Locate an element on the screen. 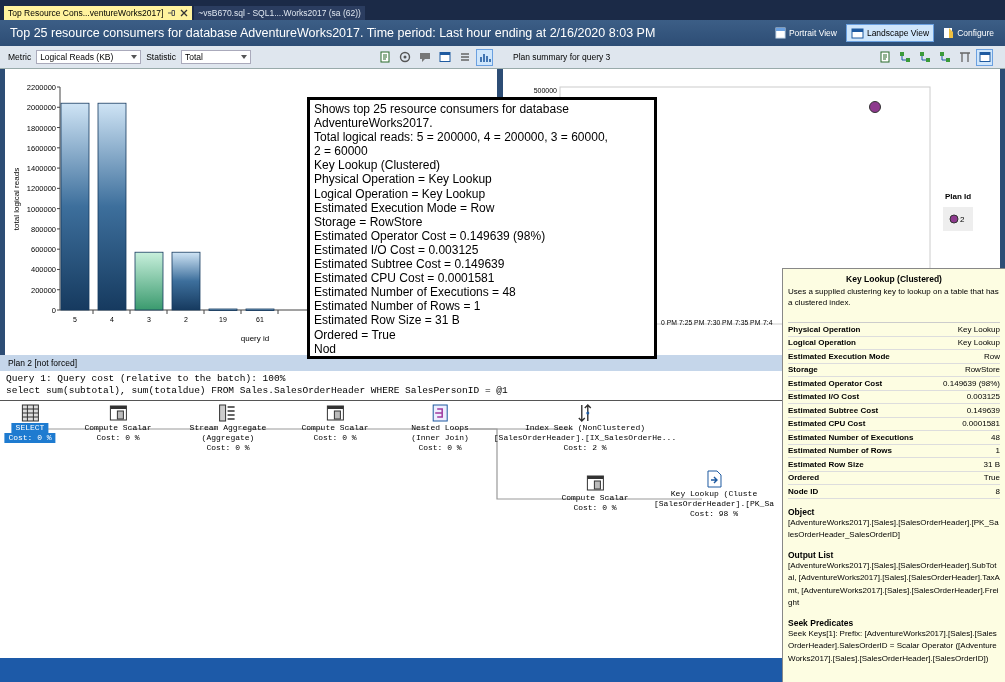 Image resolution: width=1005 pixels, height=682 pixels. tooltip-line: Total logical reads: 5 = 200000, 4 = 200000, 3 = 60000, is located at coordinates (461, 137).